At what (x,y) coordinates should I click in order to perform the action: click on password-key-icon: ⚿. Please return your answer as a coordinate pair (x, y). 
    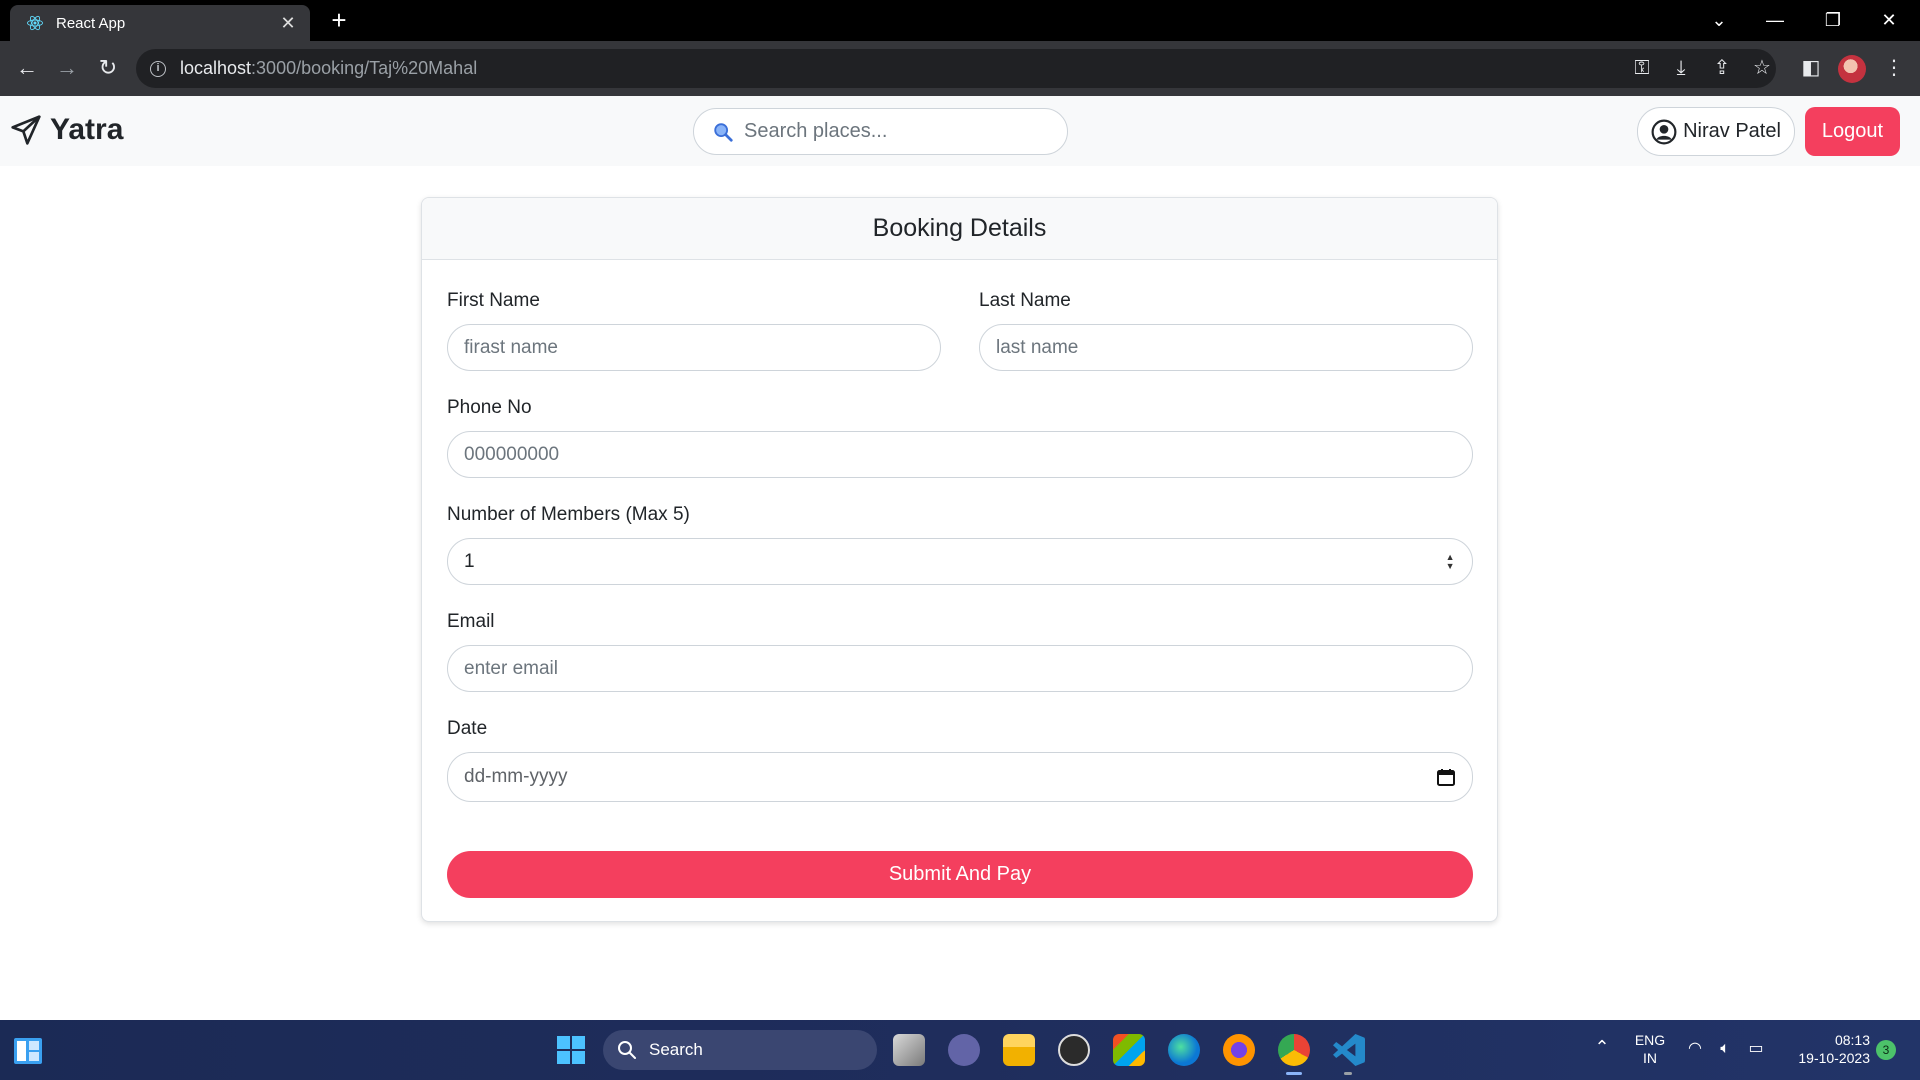
    Looking at the image, I should click on (1642, 68).